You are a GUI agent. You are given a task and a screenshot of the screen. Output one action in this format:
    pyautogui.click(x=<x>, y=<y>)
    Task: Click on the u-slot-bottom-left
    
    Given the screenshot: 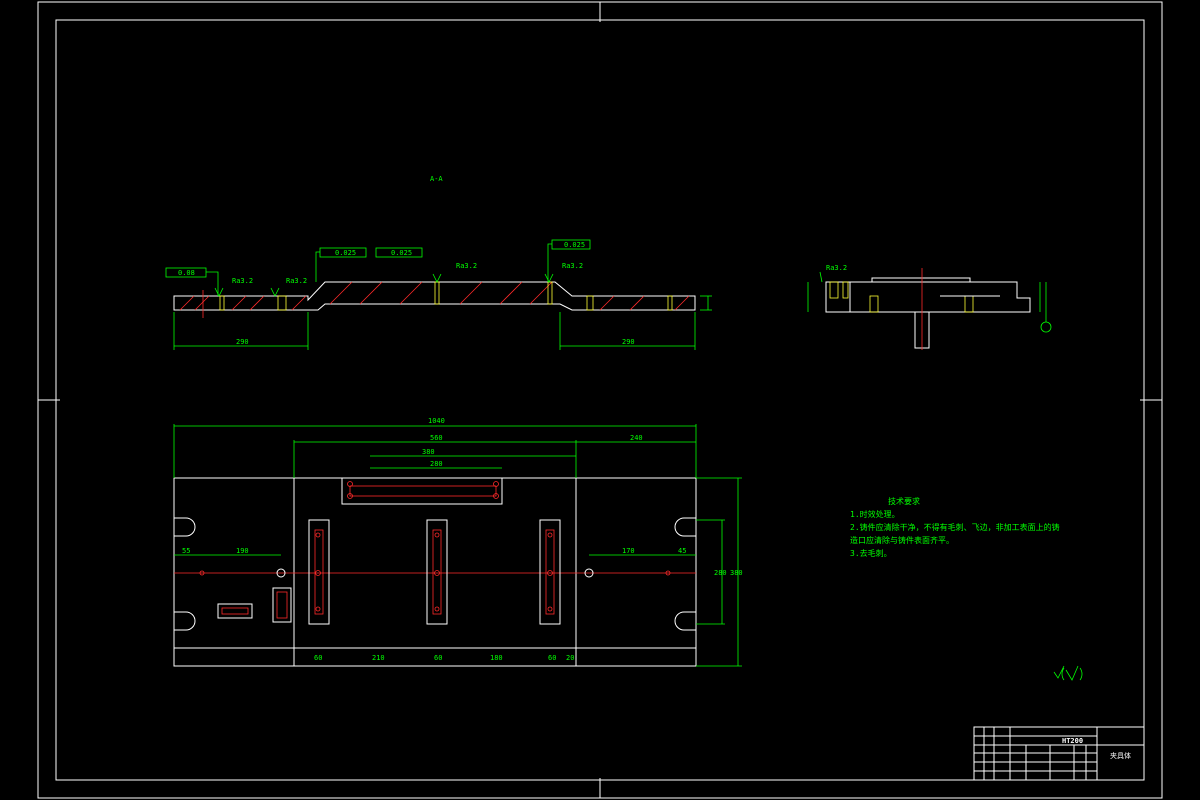 What is the action you would take?
    pyautogui.click(x=185, y=621)
    